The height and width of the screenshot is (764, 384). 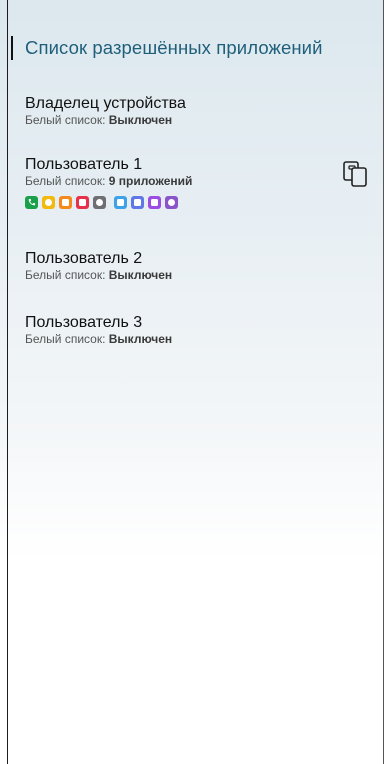 What do you see at coordinates (12, 48) in the screenshot?
I see `header-accent-bar` at bounding box center [12, 48].